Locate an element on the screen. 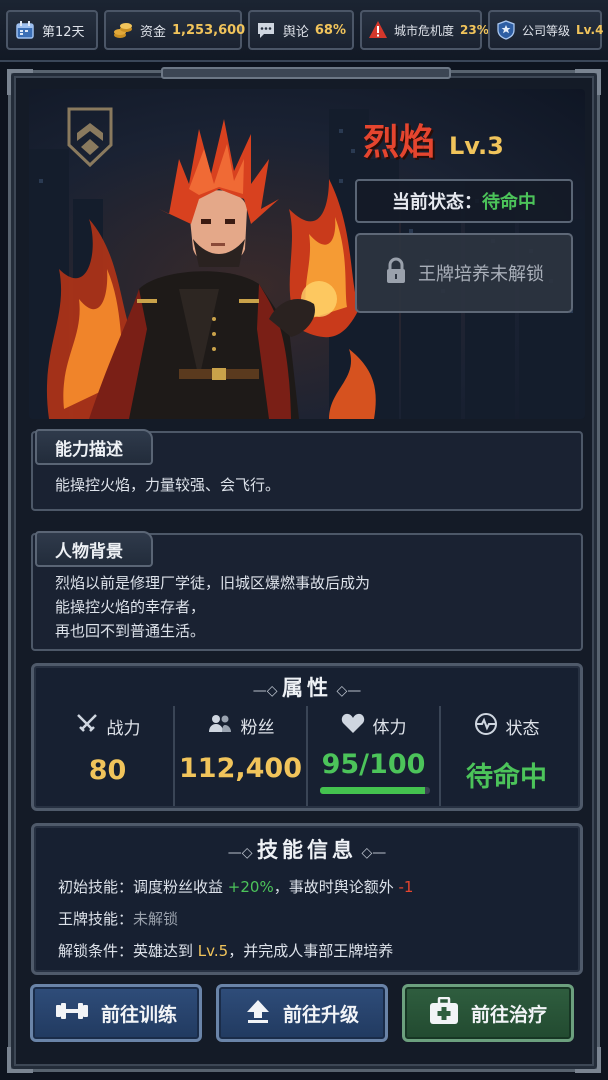 The width and height of the screenshot is (608, 1080). frame-top-plate is located at coordinates (306, 73).